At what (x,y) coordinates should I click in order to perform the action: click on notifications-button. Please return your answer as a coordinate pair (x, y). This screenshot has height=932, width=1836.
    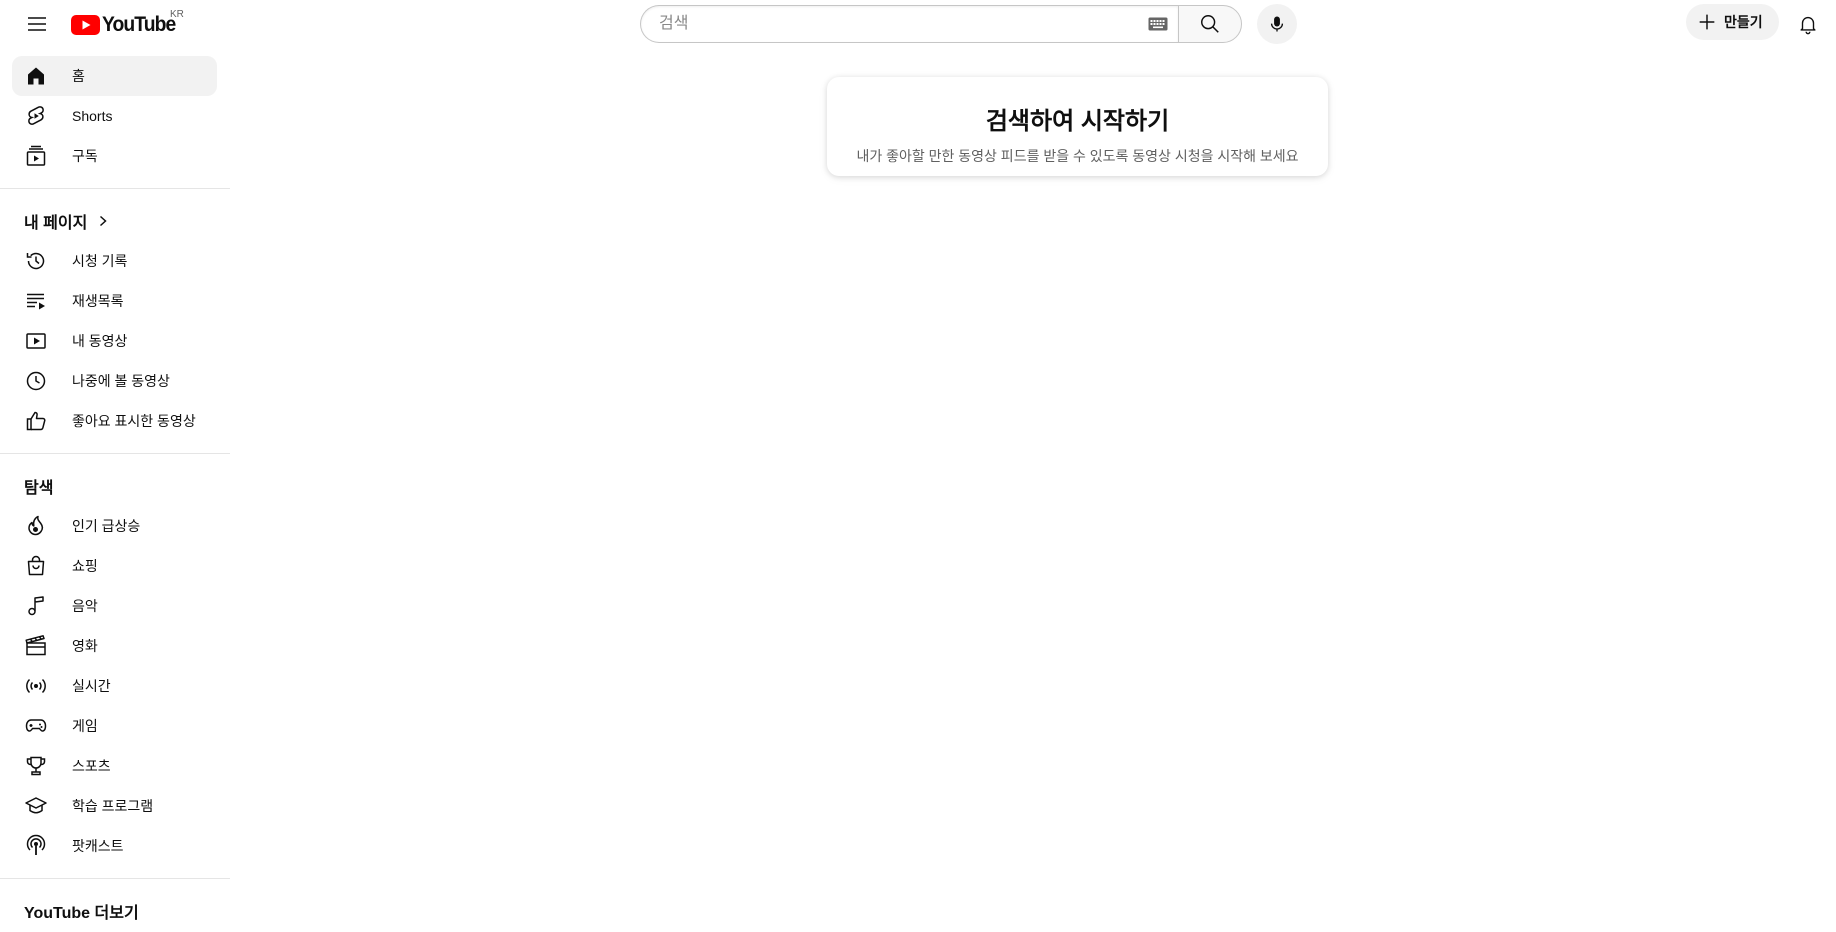
    Looking at the image, I should click on (1808, 24).